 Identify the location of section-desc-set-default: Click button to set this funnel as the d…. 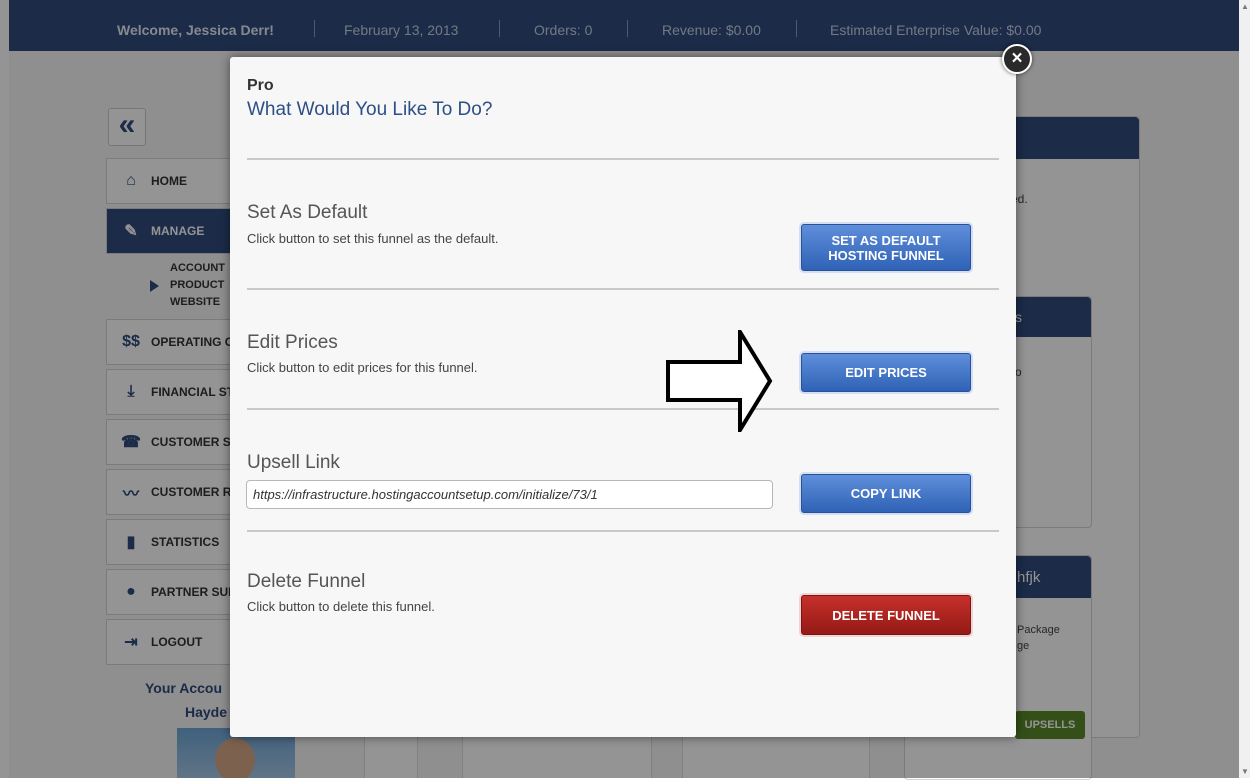
(373, 238).